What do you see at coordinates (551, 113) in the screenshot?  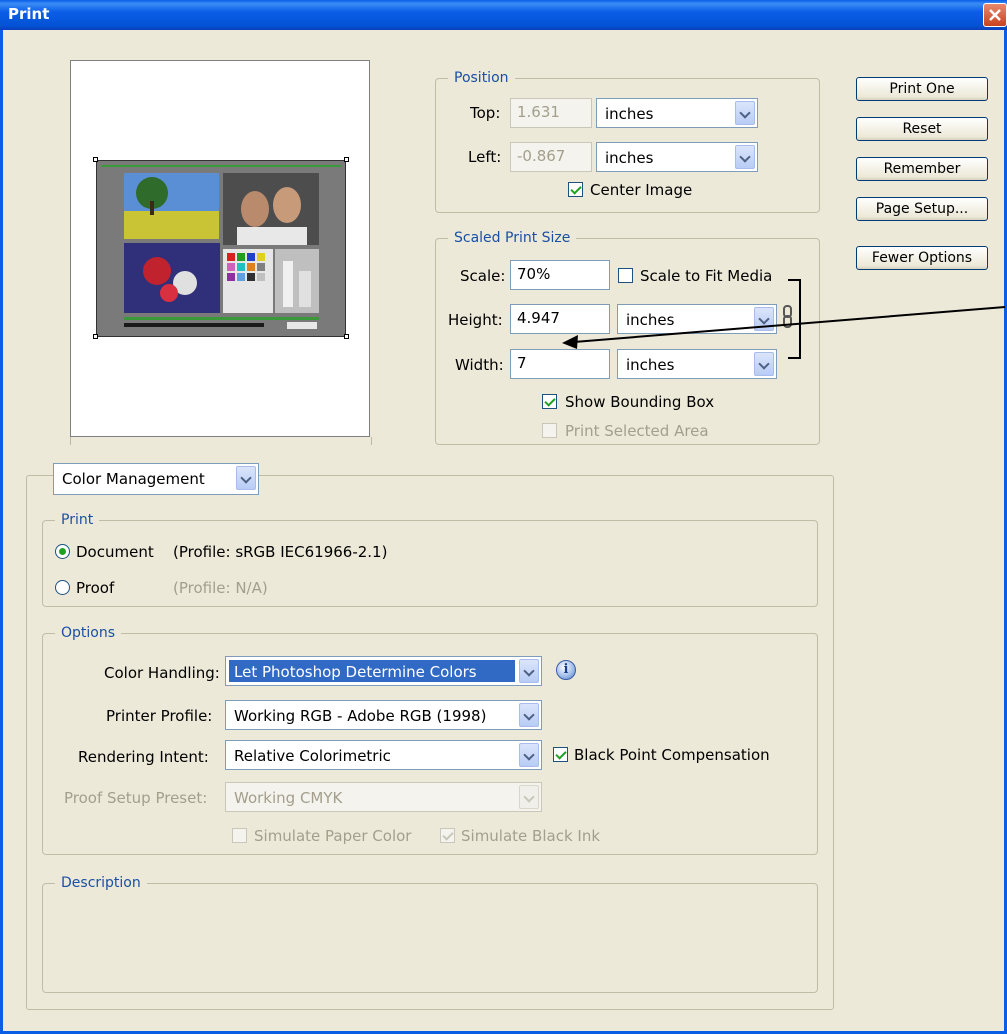 I see `top-input: 1.631` at bounding box center [551, 113].